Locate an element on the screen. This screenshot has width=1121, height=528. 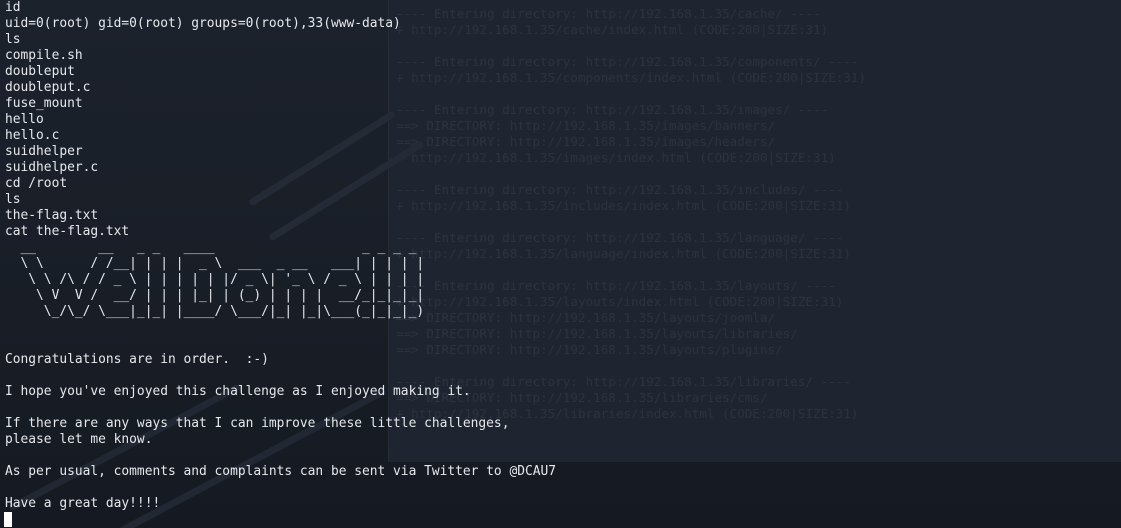
terminal-line: fuse_mount is located at coordinates (44, 103).